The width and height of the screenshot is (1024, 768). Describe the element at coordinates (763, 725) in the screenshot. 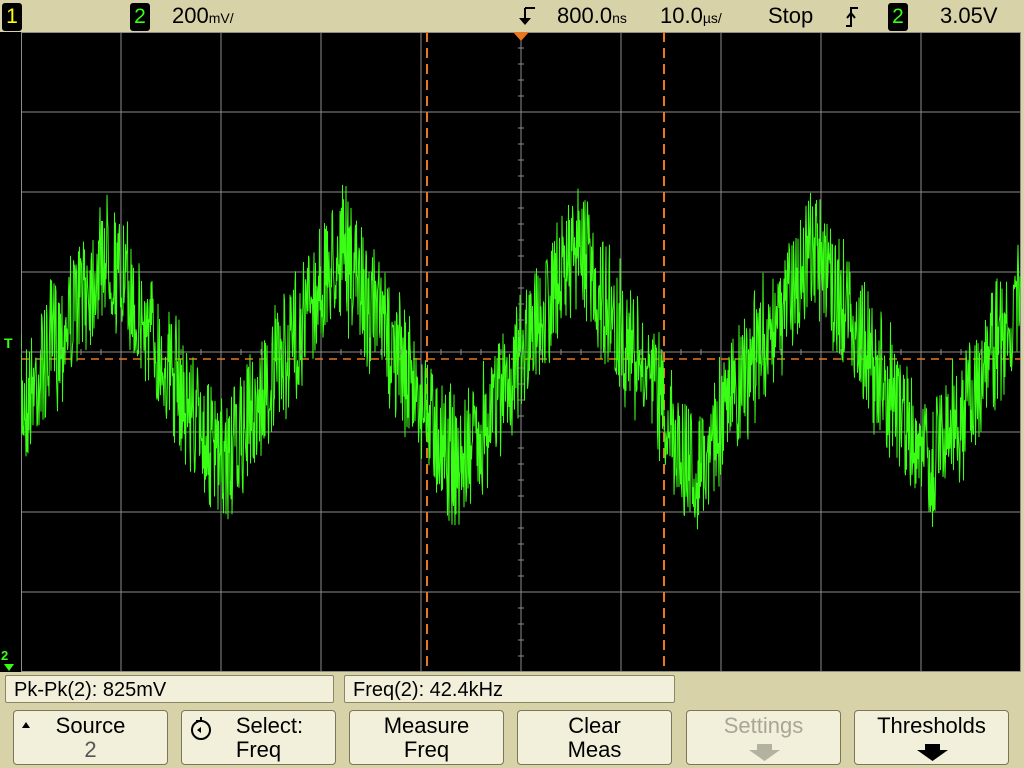

I see `settings-softkey-label: Settings` at that location.